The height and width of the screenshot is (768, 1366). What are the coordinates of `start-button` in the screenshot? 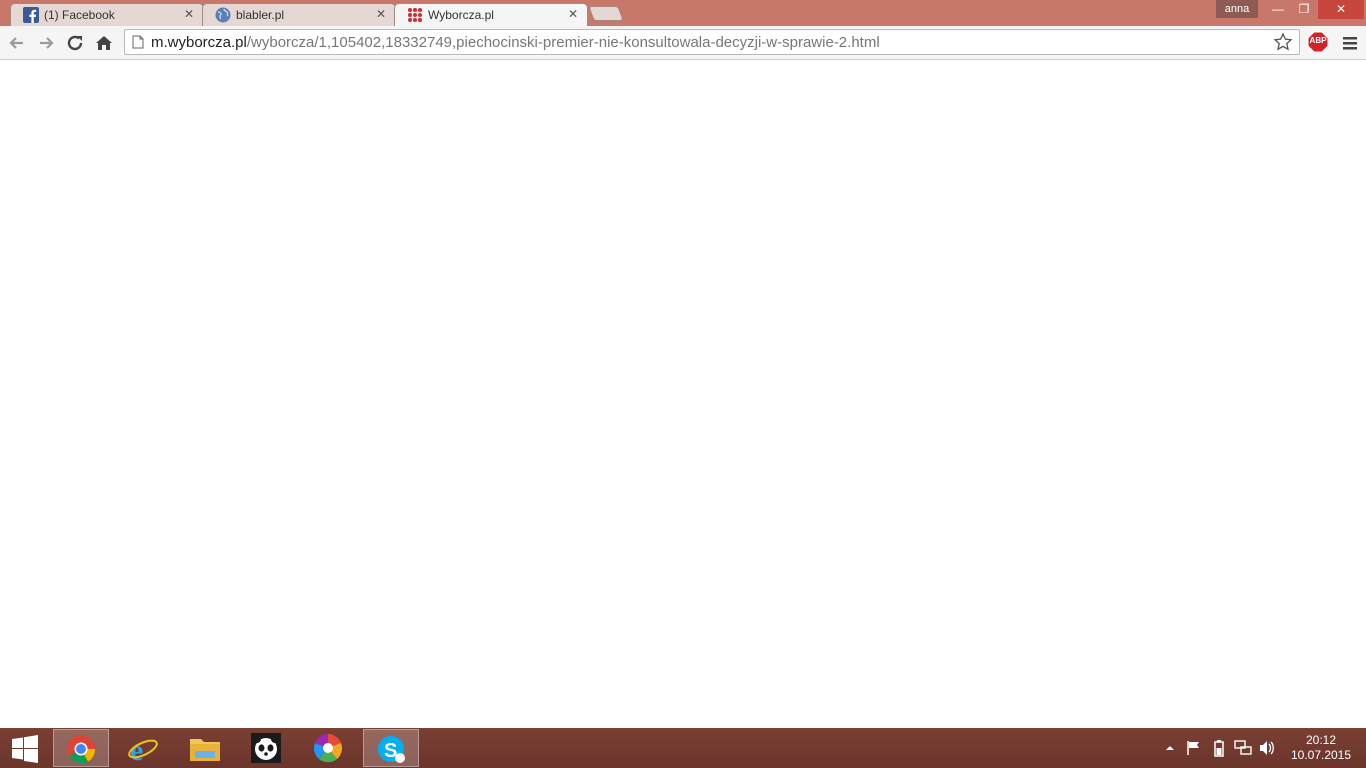 It's located at (25, 748).